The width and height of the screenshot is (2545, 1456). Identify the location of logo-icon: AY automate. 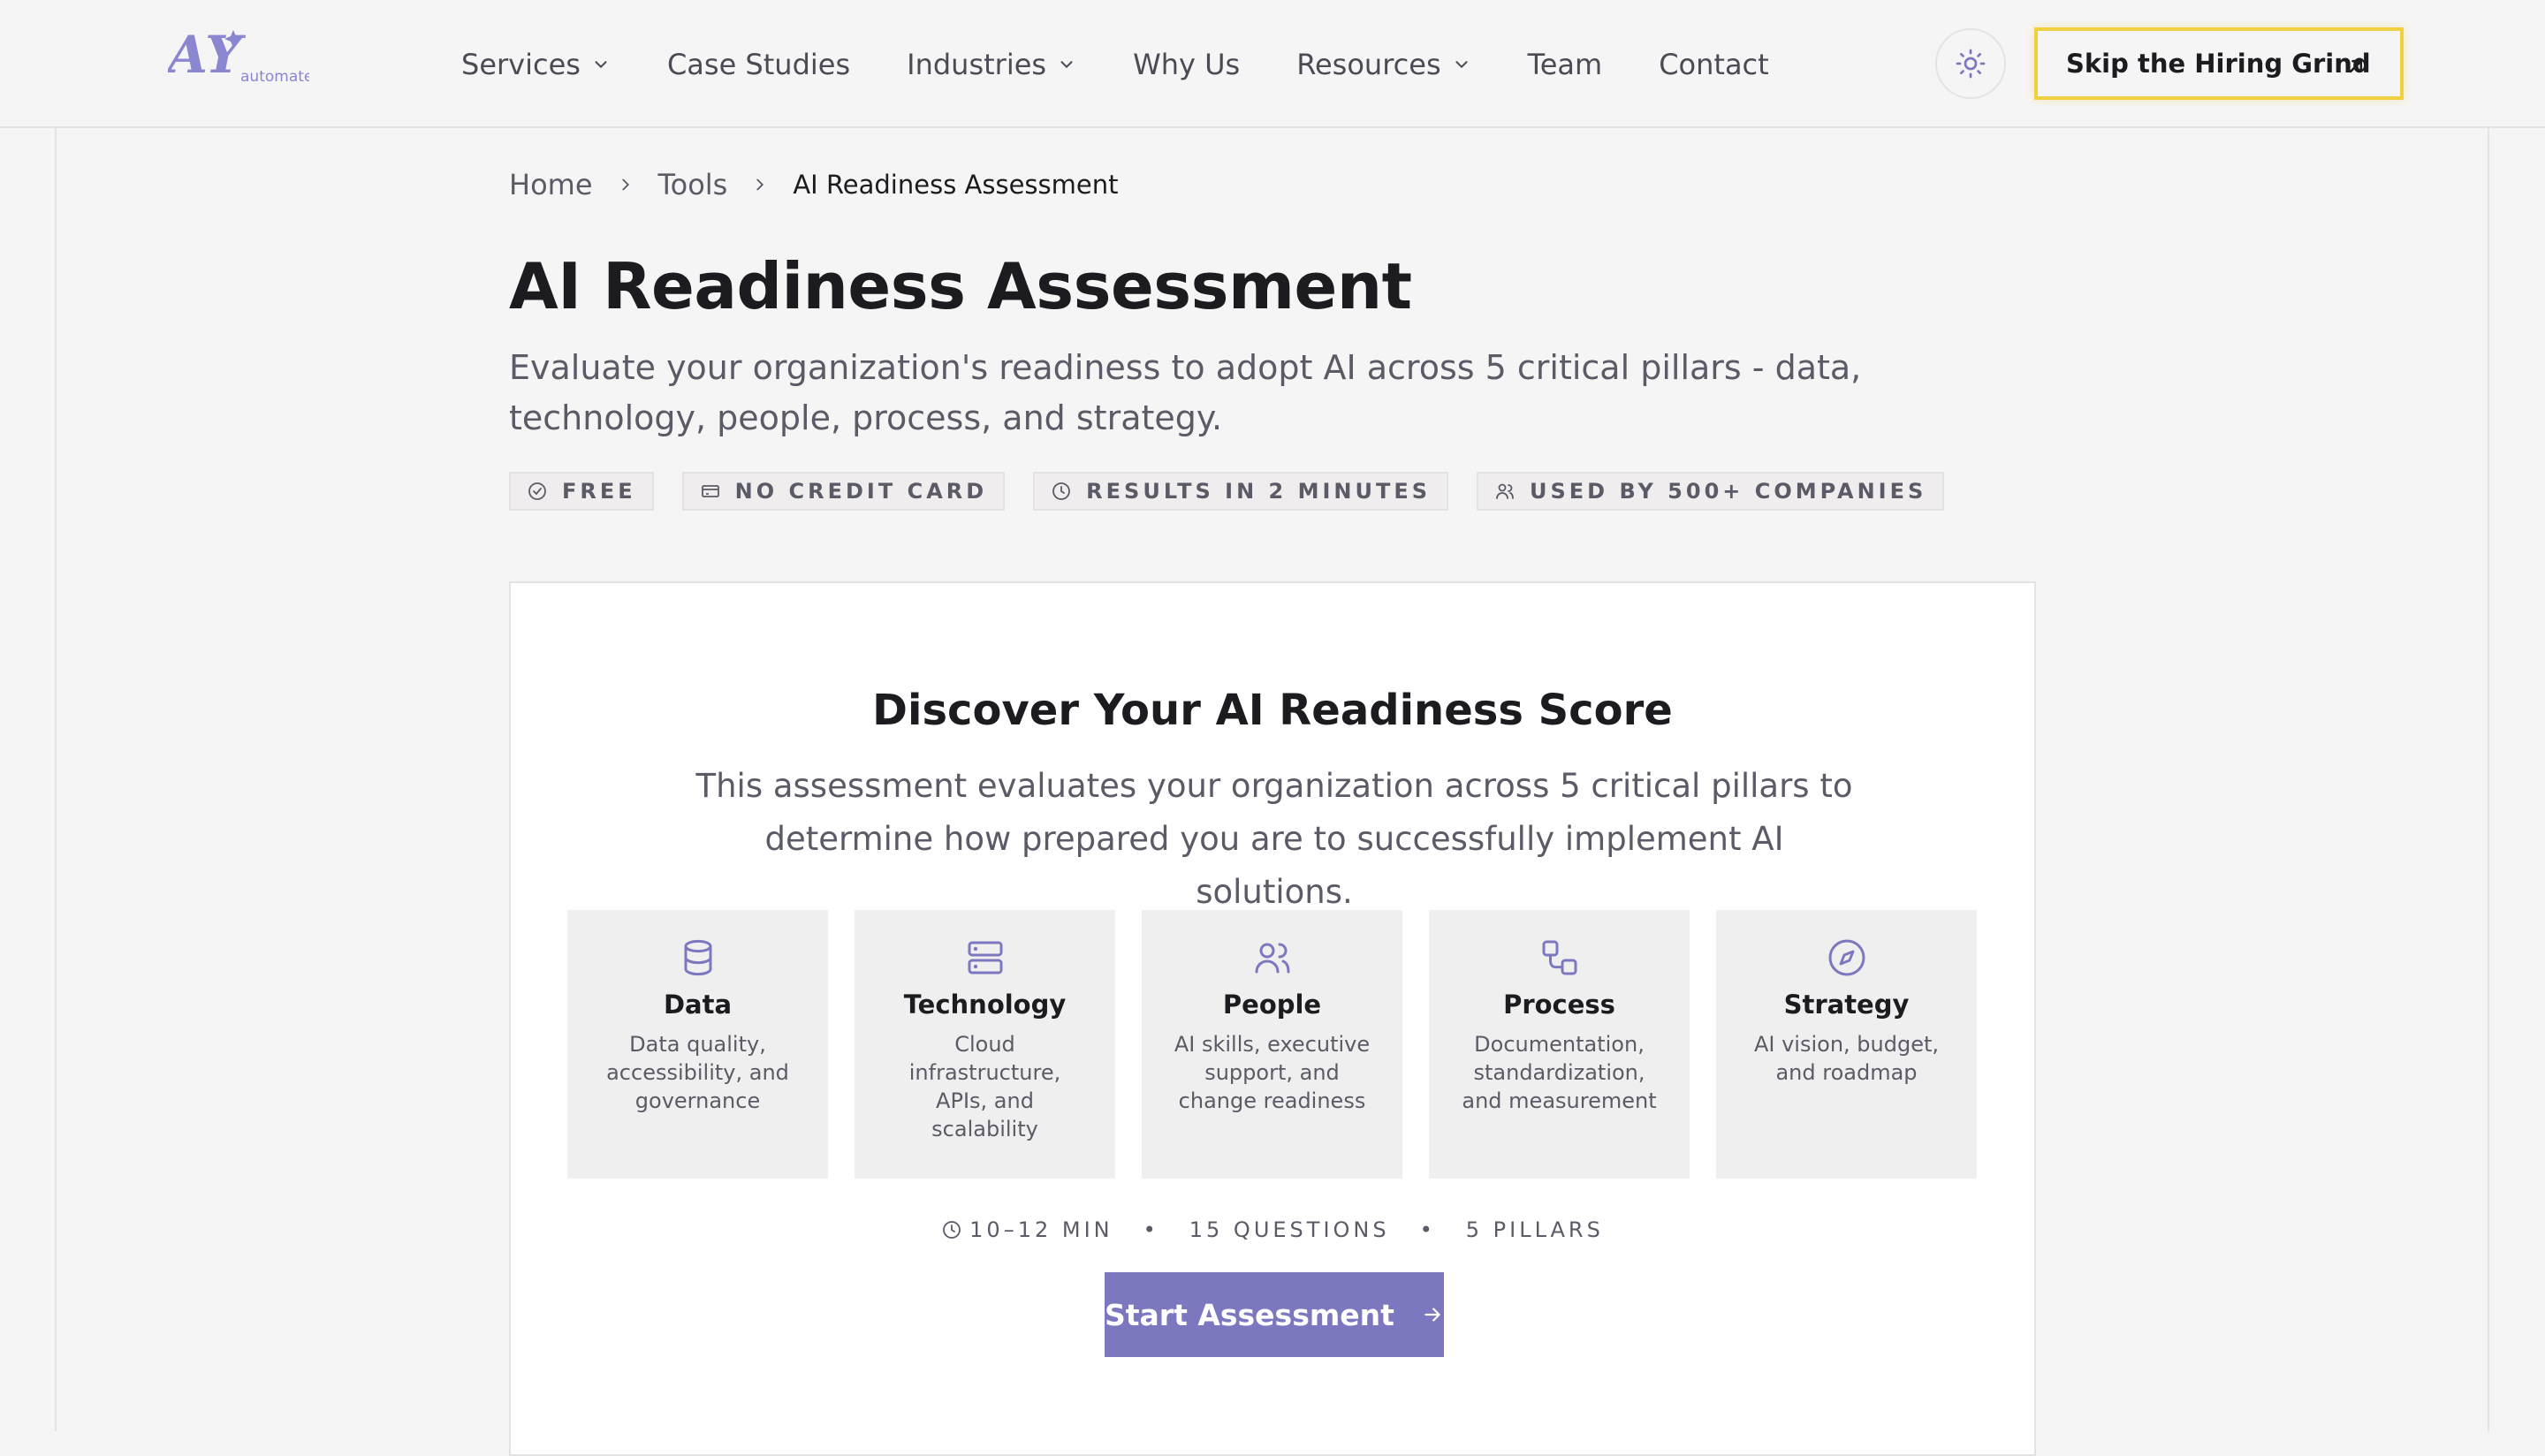
(238, 55).